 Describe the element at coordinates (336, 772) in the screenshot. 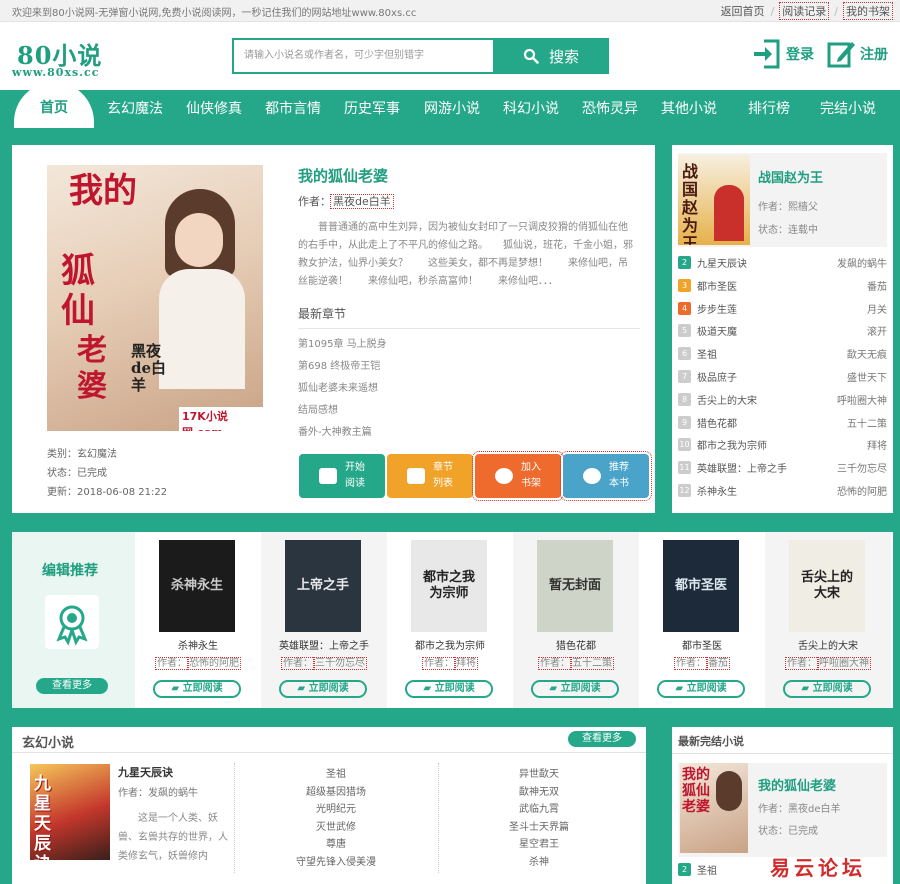

I see `xuanhuan-list-item: 圣祖` at that location.